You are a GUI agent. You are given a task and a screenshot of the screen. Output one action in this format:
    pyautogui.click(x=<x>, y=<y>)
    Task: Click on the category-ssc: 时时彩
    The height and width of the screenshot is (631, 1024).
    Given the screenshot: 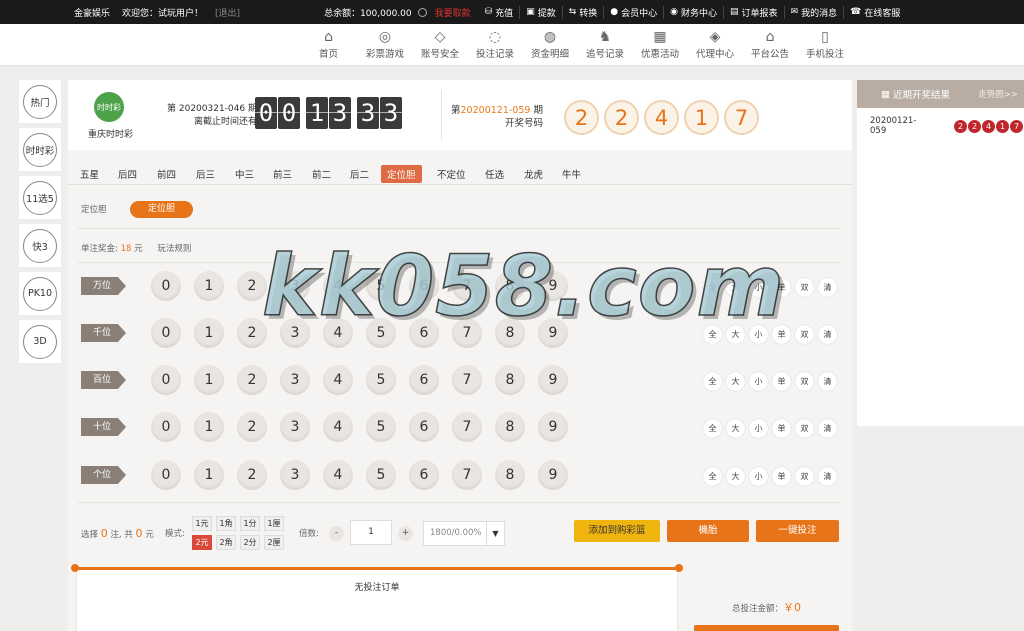 What is the action you would take?
    pyautogui.click(x=40, y=150)
    